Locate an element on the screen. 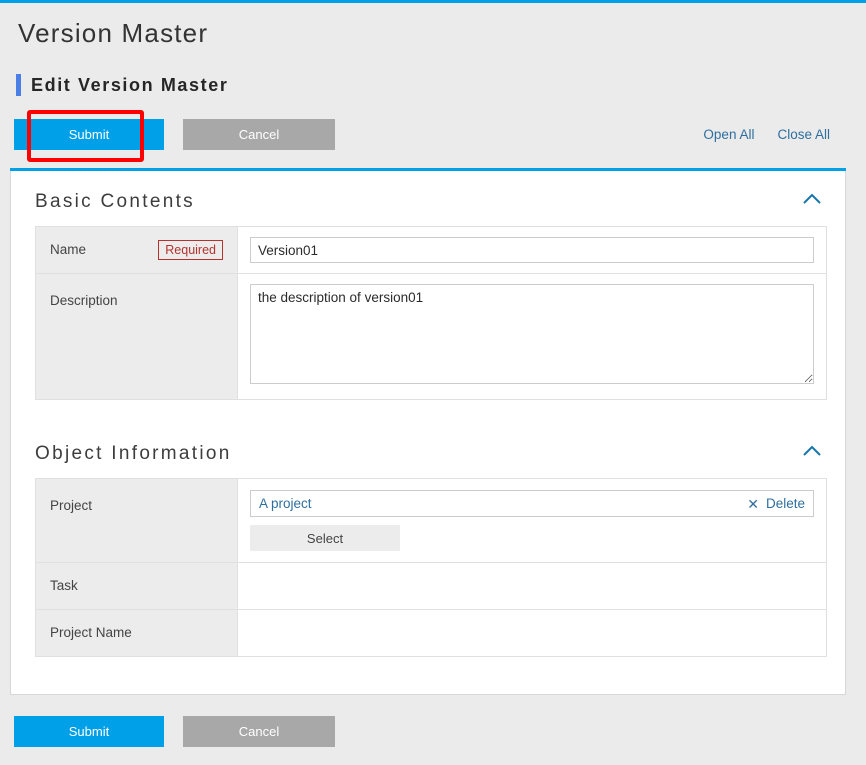 This screenshot has height=765, width=866. section-title-basic-contents: Basic Contents is located at coordinates (115, 201).